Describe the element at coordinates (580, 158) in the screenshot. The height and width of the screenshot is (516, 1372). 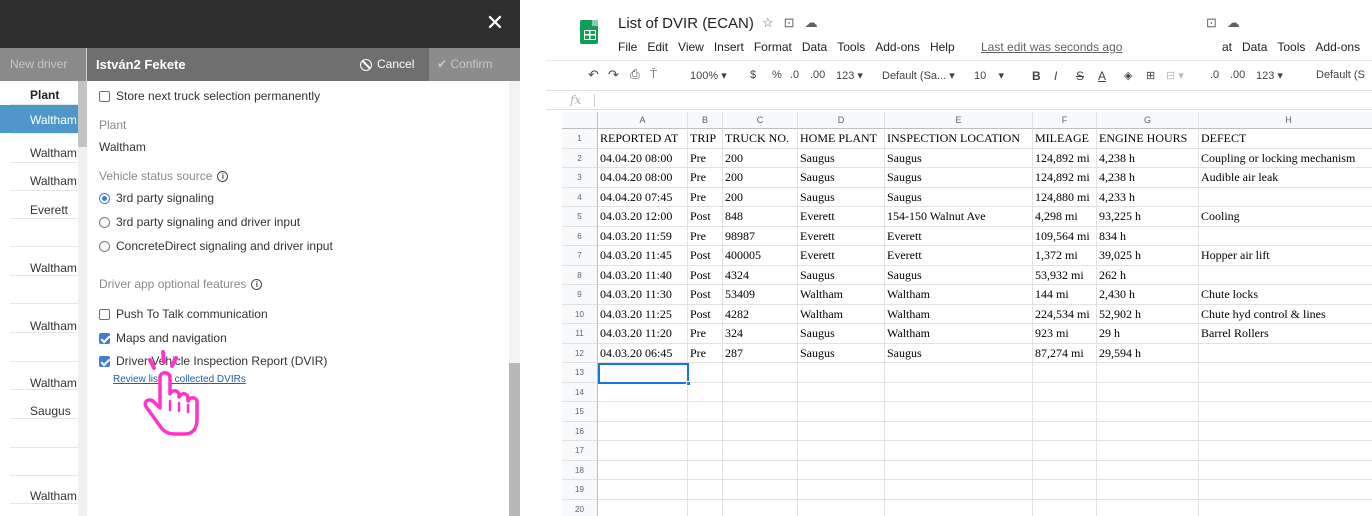
I see `row-header: 2` at that location.